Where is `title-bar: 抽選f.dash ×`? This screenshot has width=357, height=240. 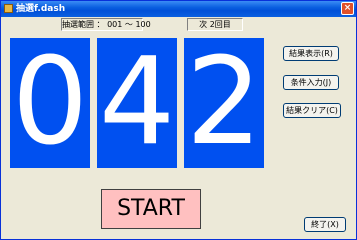
title-bar: 抽選f.dash × is located at coordinates (178, 9).